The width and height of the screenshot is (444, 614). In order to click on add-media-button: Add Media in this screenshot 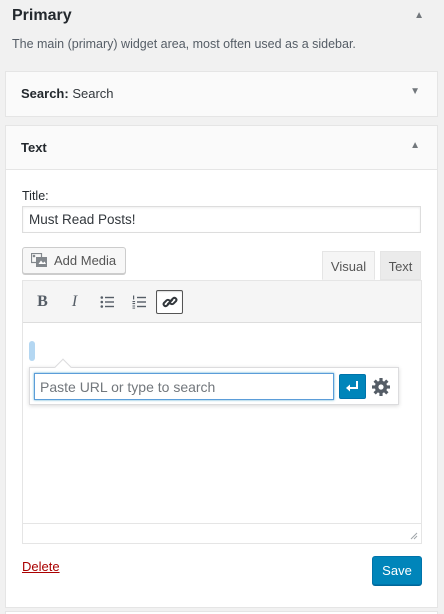, I will do `click(74, 260)`.